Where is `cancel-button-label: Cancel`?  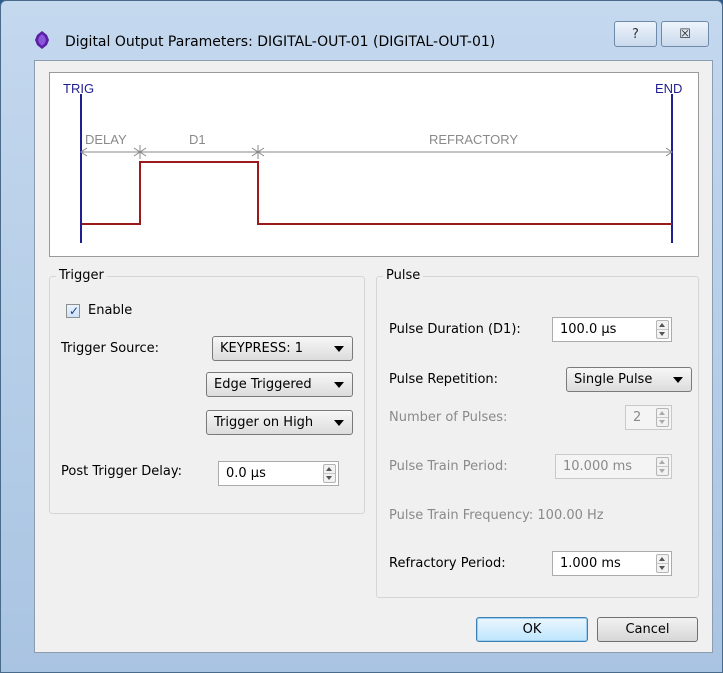
cancel-button-label: Cancel is located at coordinates (647, 629).